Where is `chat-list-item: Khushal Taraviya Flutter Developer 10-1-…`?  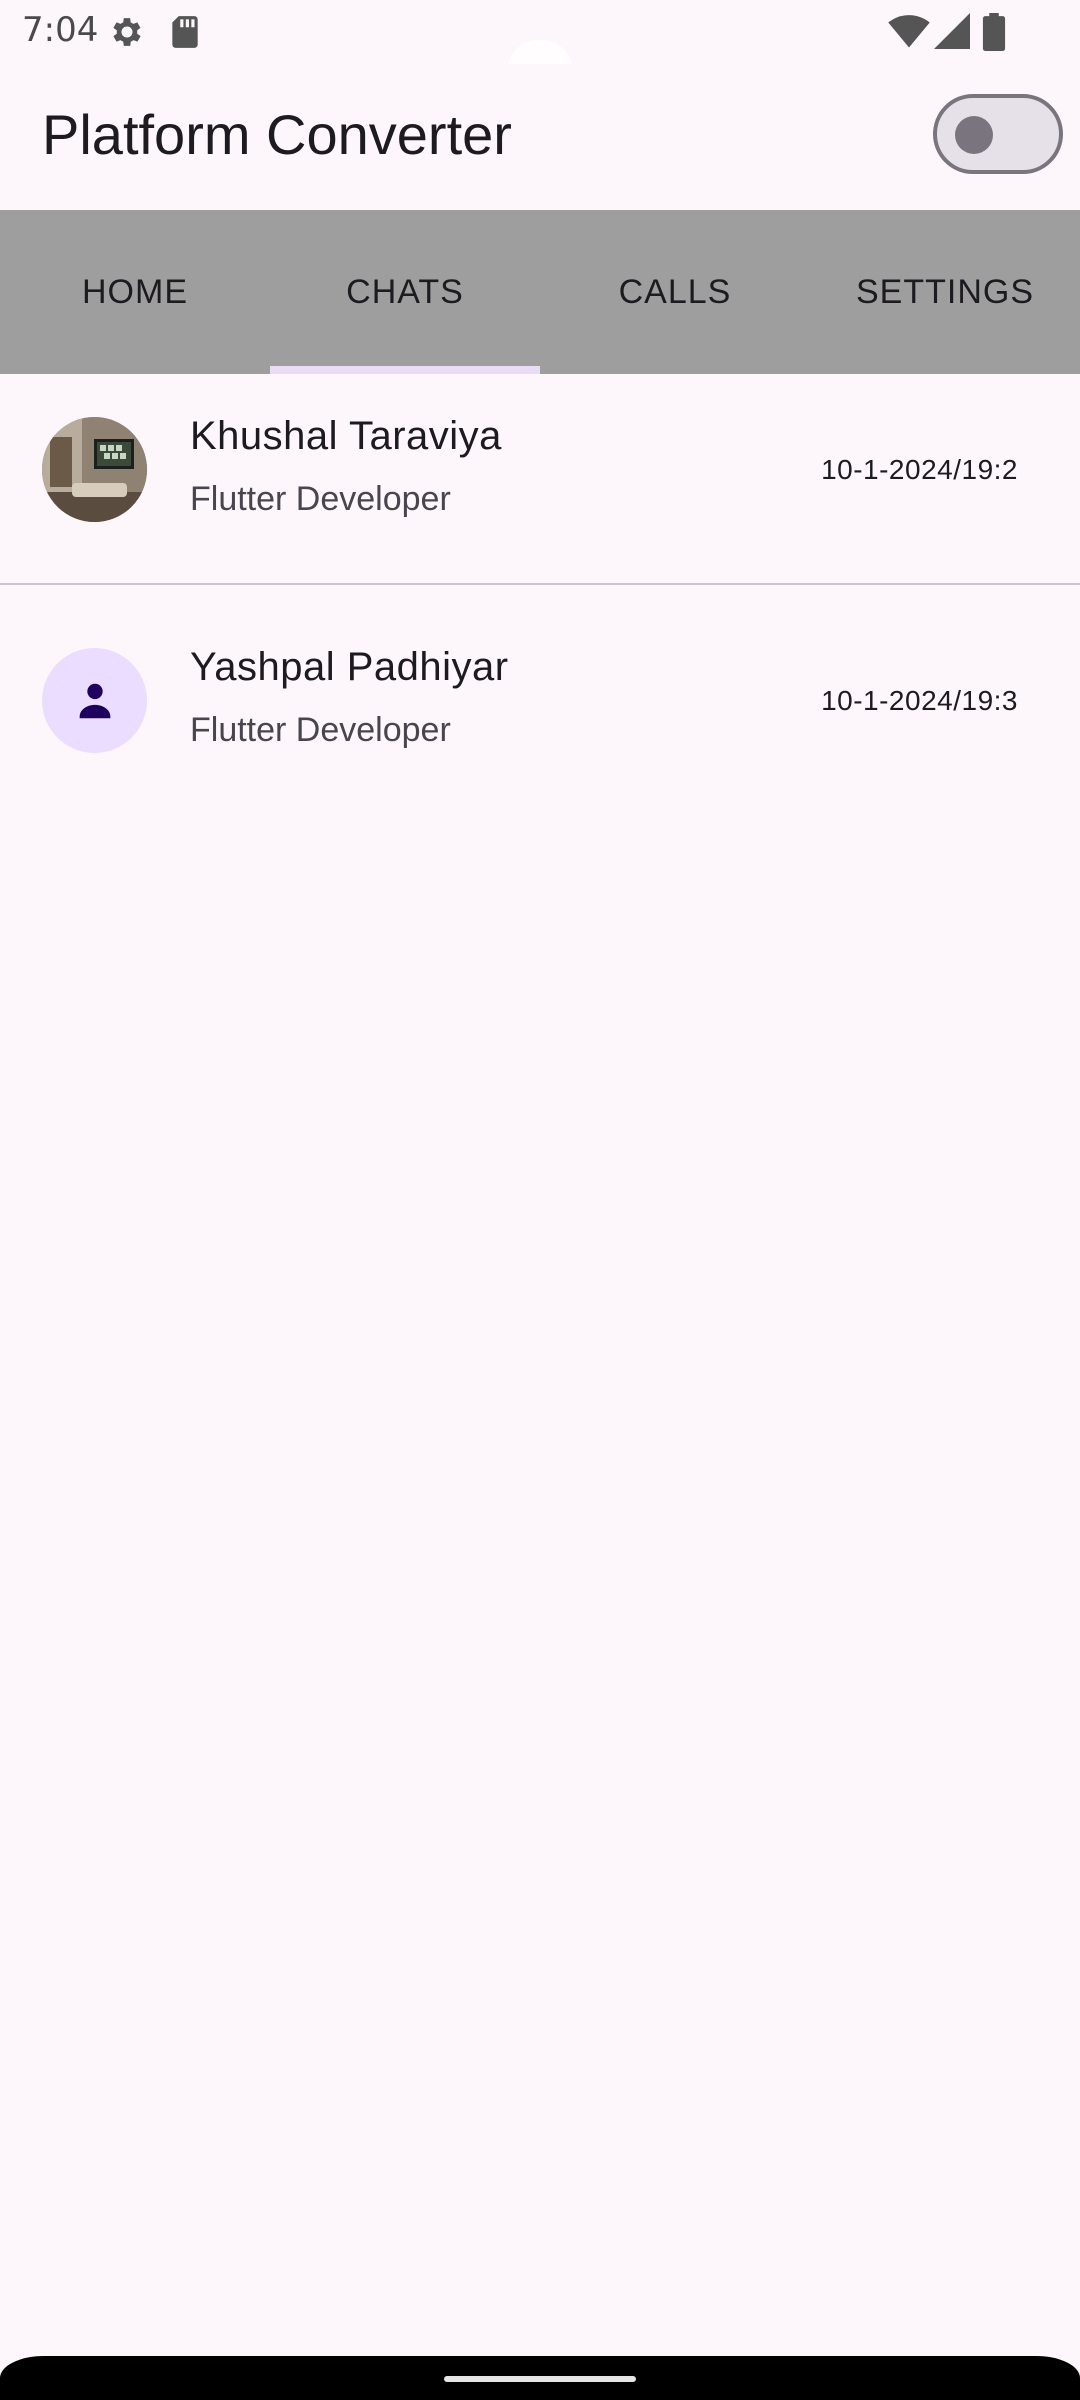 chat-list-item: Khushal Taraviya Flutter Developer 10-1-… is located at coordinates (540, 479).